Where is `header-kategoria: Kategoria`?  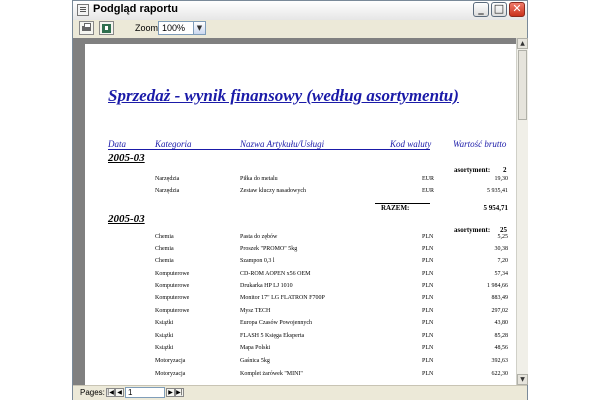 header-kategoria: Kategoria is located at coordinates (173, 144).